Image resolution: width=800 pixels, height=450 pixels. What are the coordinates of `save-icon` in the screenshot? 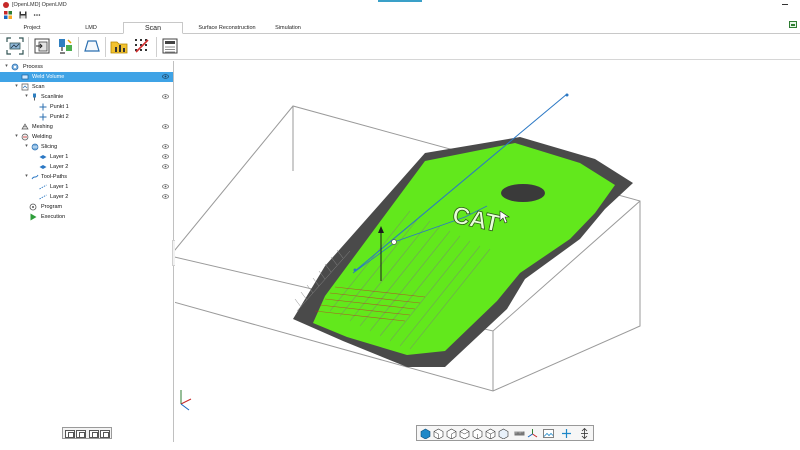 It's located at (23, 15).